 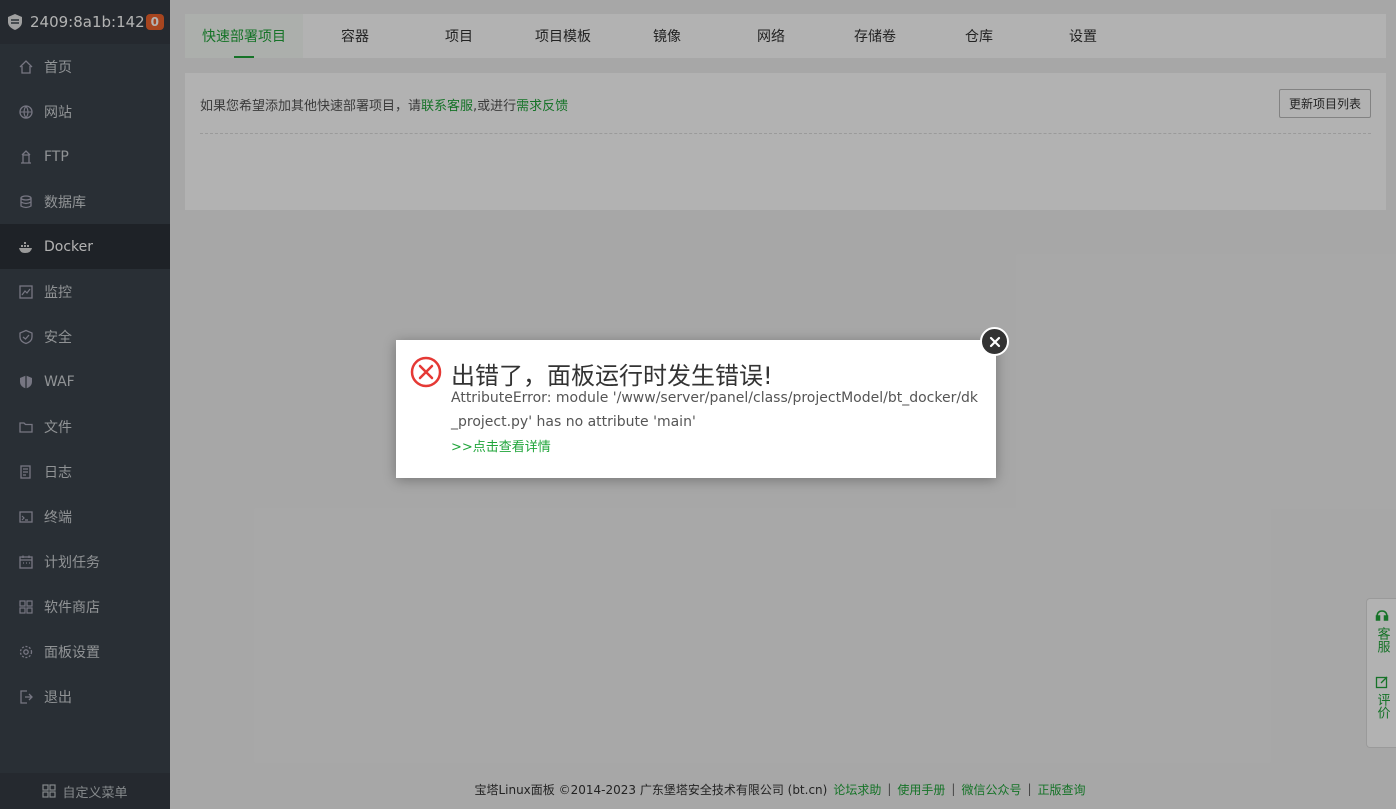 I want to click on close-dialog-button, so click(x=994, y=341).